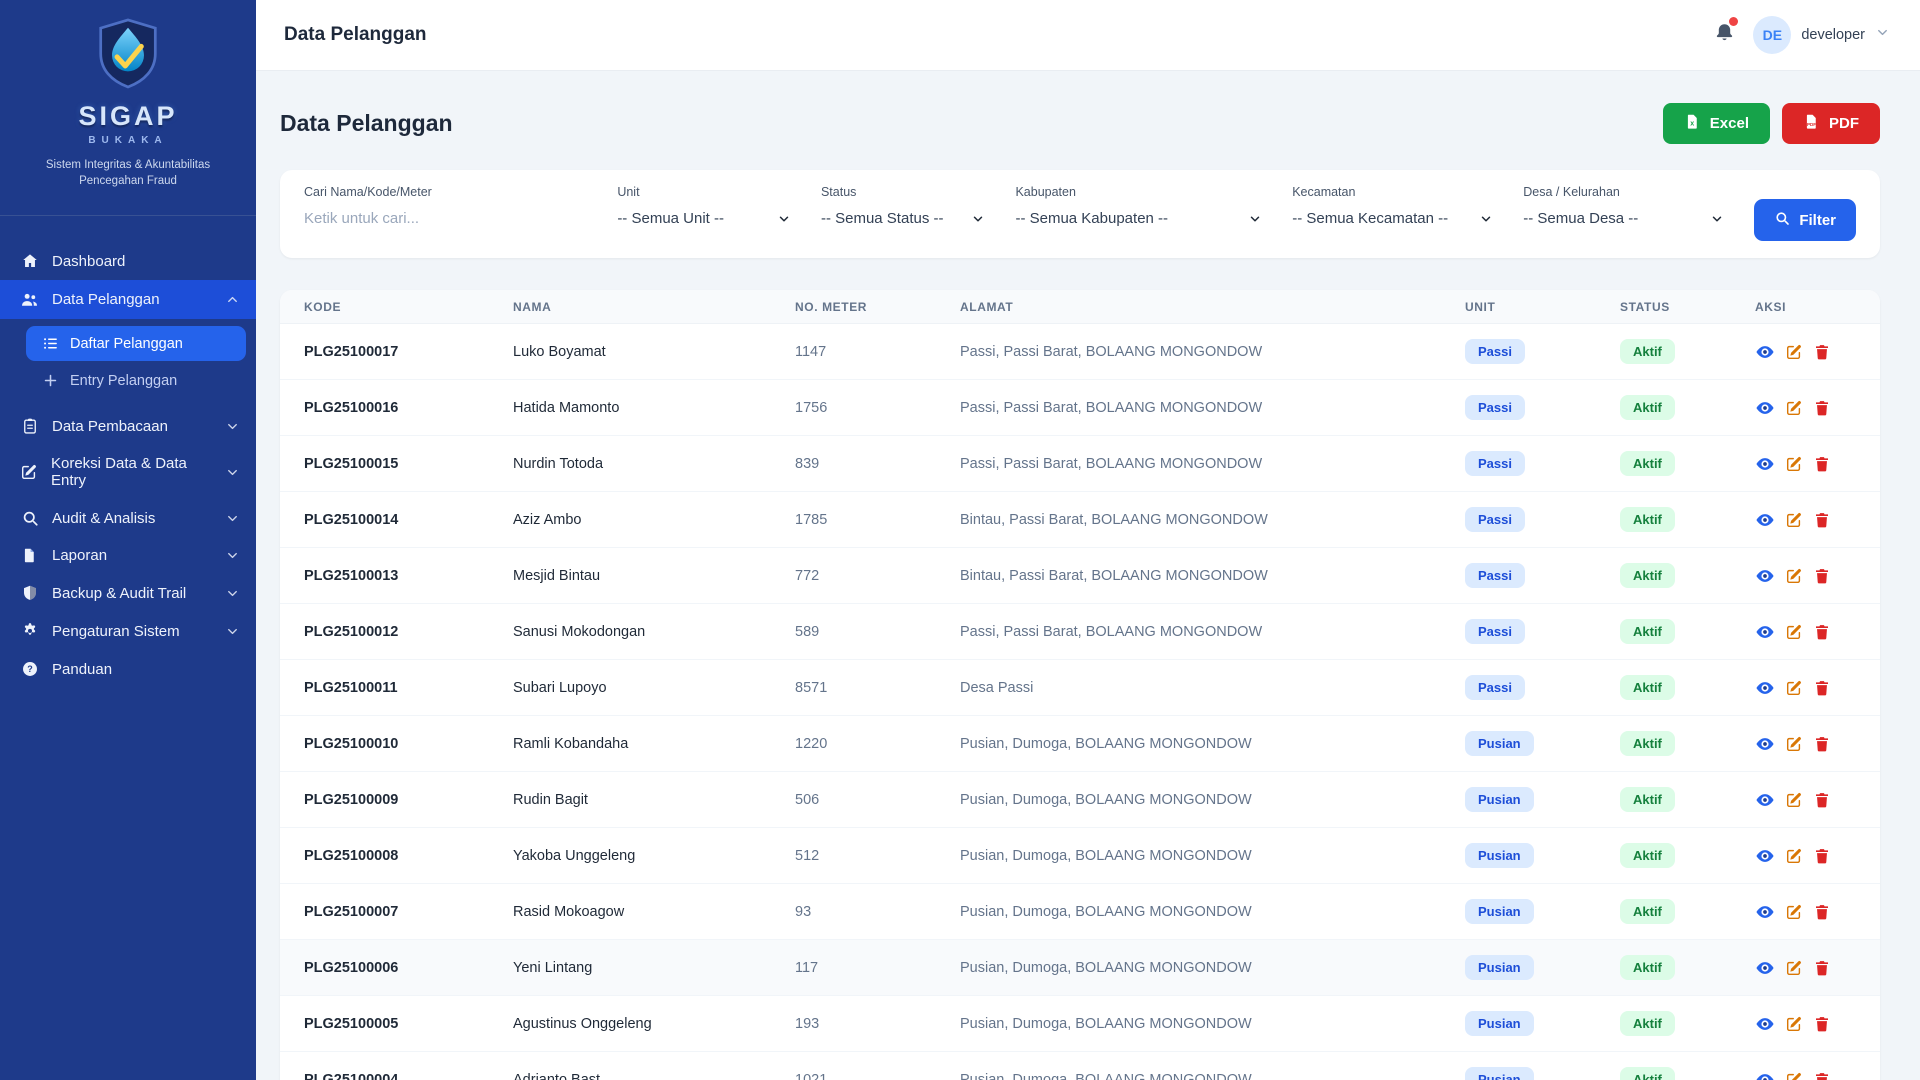  What do you see at coordinates (1805, 220) in the screenshot?
I see `filter-button: Filter` at bounding box center [1805, 220].